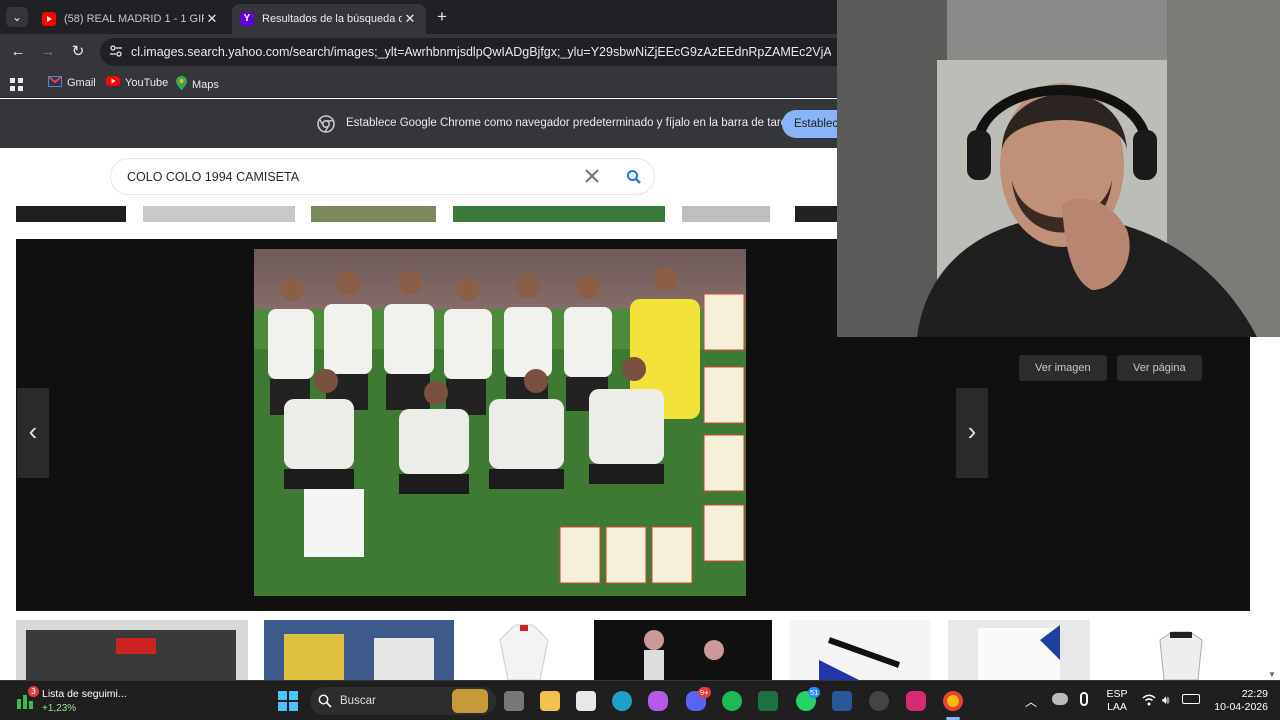  Describe the element at coordinates (442, 18) in the screenshot. I see `new-tab-button: +` at that location.